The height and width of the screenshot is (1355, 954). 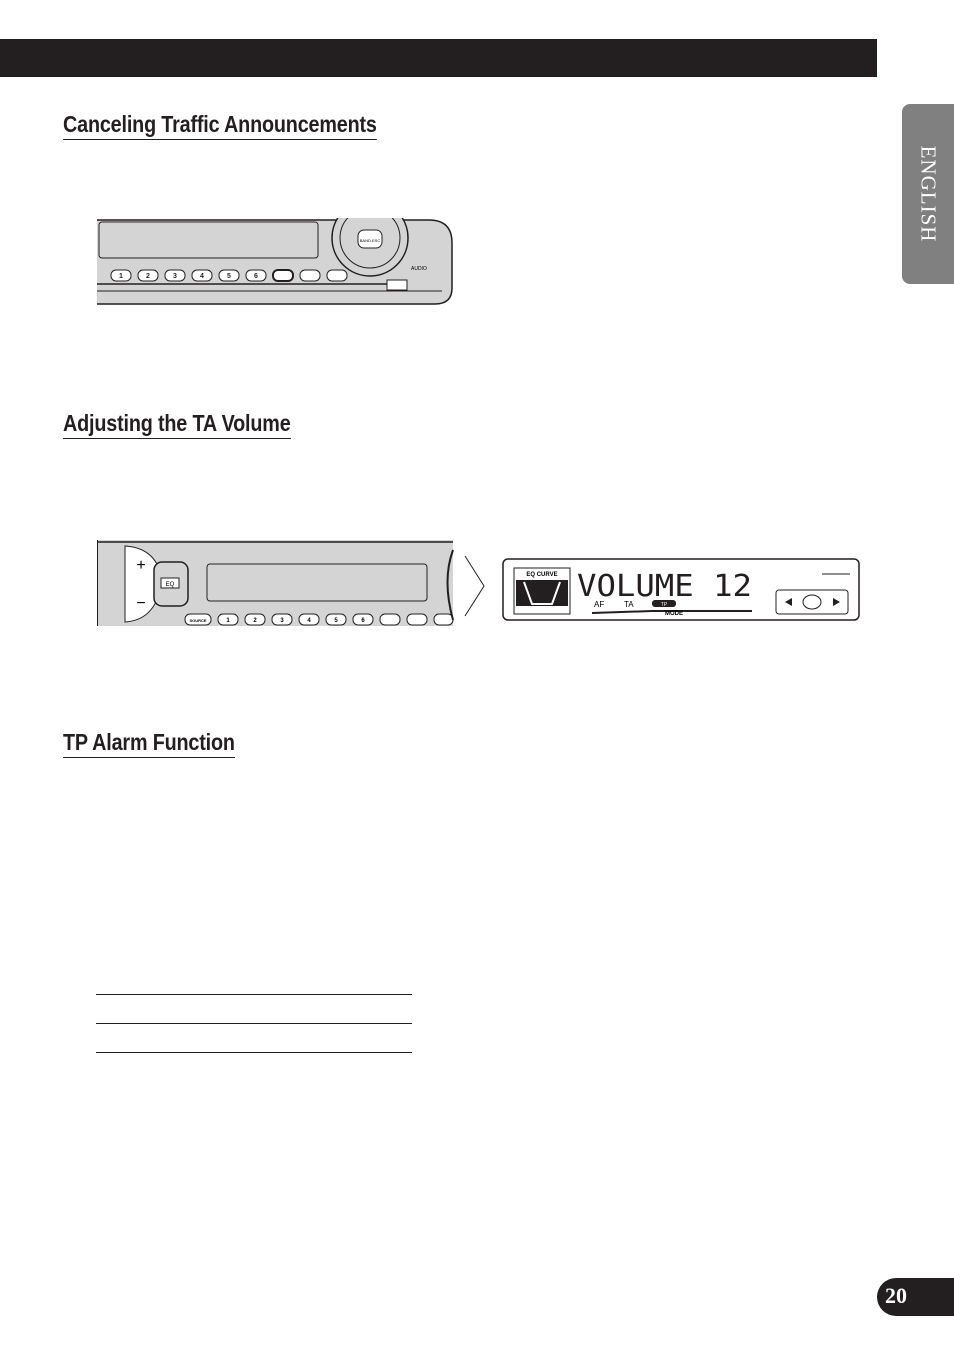 What do you see at coordinates (541, 575) in the screenshot?
I see `svg-text: EQ CURVE` at bounding box center [541, 575].